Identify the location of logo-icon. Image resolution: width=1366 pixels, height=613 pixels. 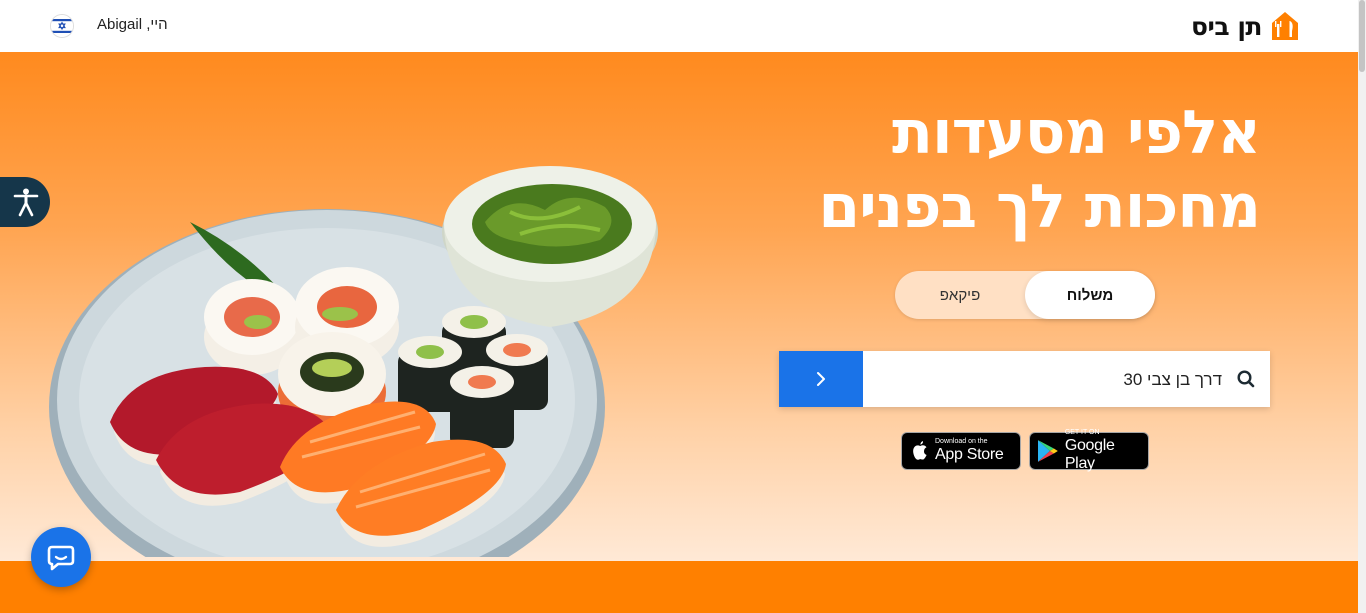
(1285, 26).